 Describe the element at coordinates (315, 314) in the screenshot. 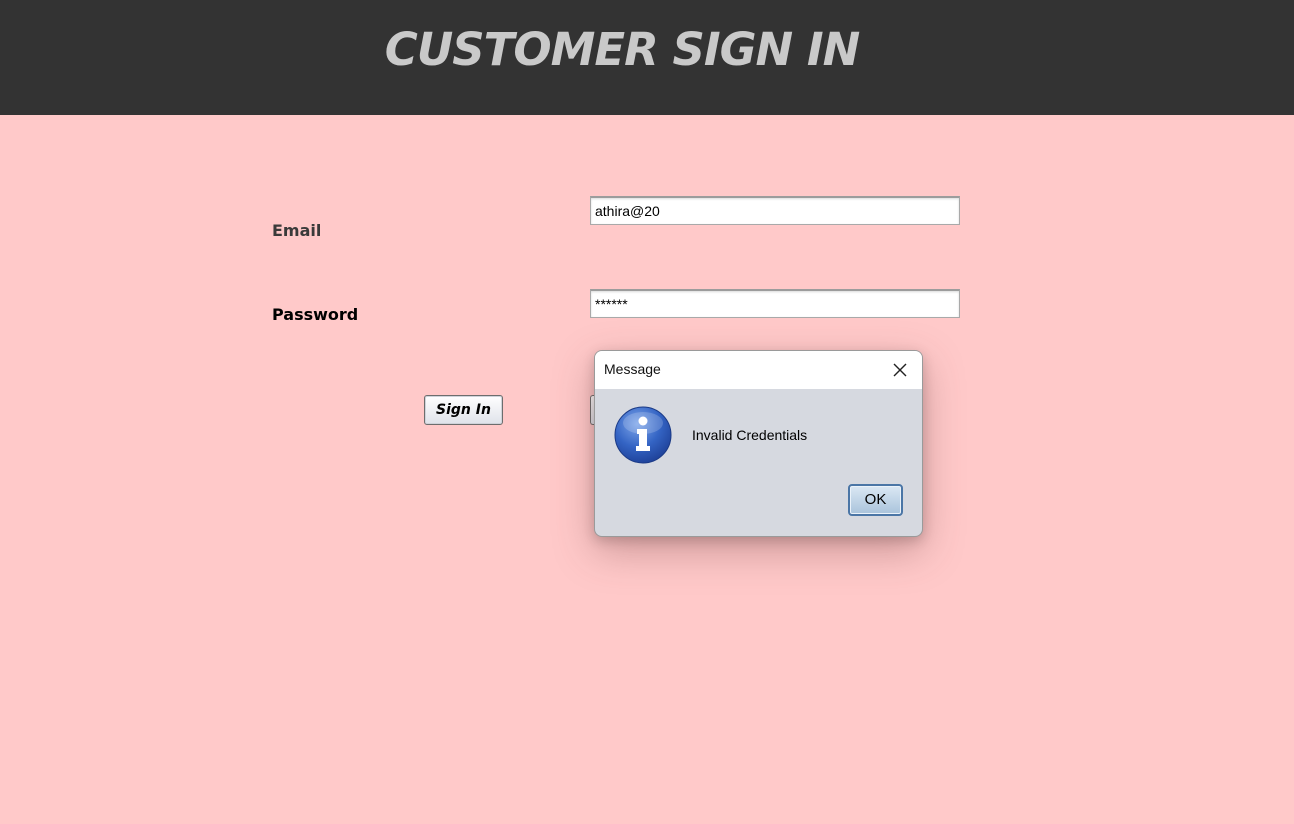

I see `password-label: Password` at that location.